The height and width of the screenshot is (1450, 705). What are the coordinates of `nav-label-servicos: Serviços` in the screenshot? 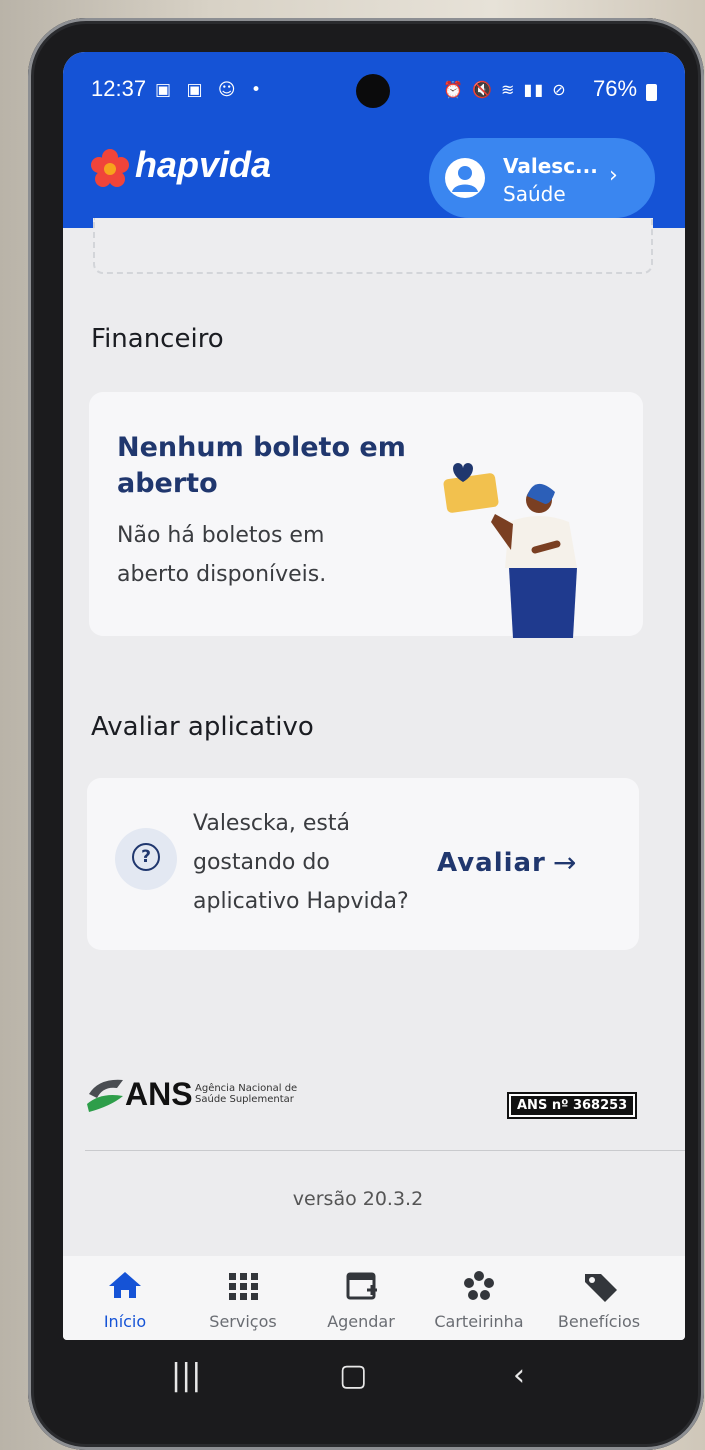 It's located at (243, 1321).